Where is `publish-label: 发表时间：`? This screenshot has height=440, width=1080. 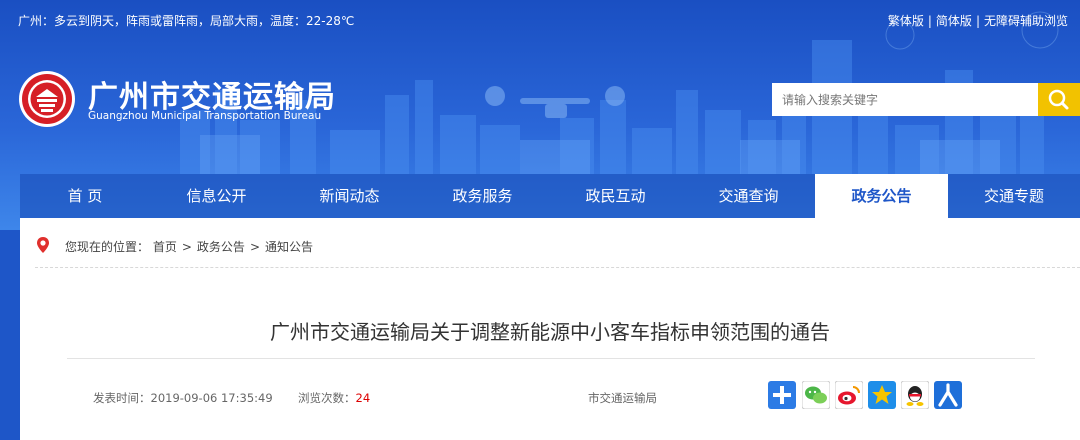 publish-label: 发表时间： is located at coordinates (122, 398).